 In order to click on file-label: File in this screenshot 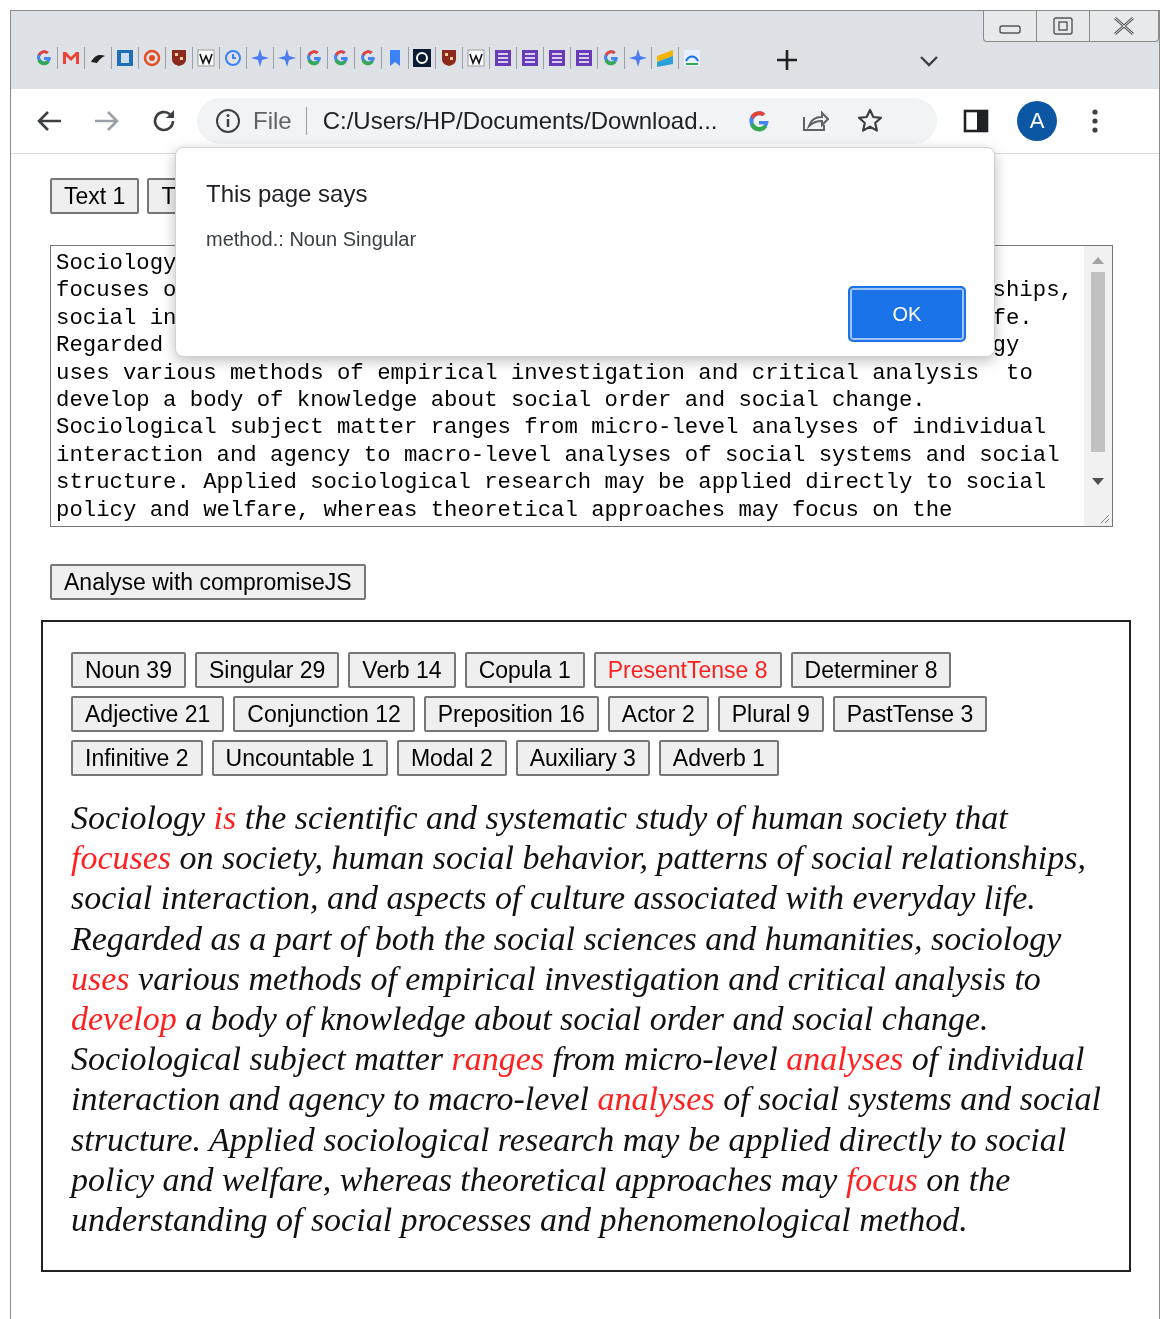, I will do `click(280, 121)`.